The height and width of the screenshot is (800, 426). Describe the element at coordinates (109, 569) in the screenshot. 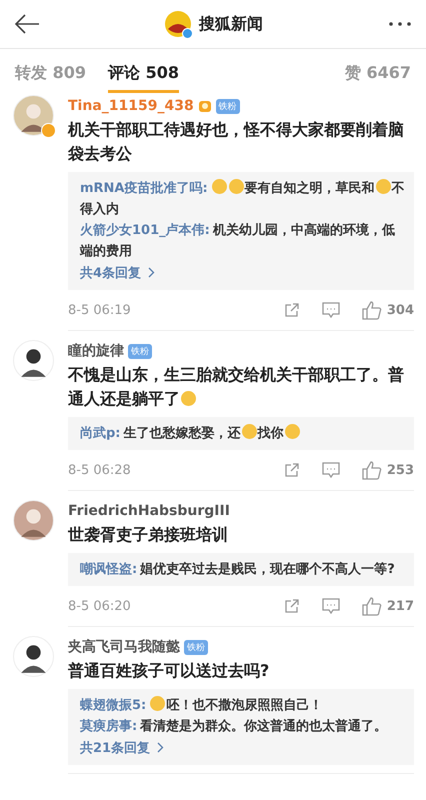

I see `reply-user: 嘲讽怪盗:` at that location.